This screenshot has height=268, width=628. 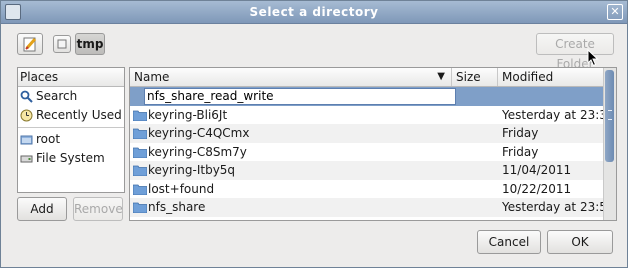 I want to click on ok-button: OK, so click(x=580, y=242).